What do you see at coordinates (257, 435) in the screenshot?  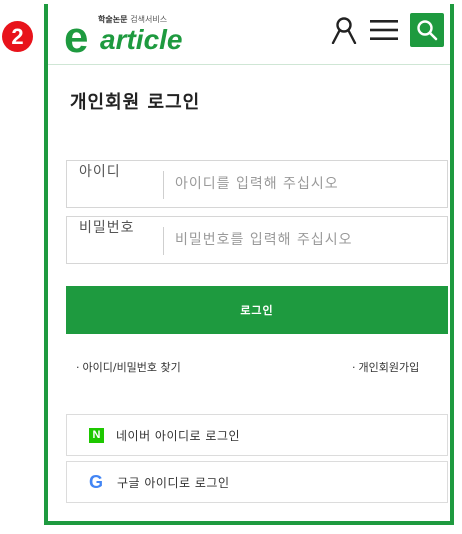 I see `naver-login-button: N 네이버 아이디로 로그인` at bounding box center [257, 435].